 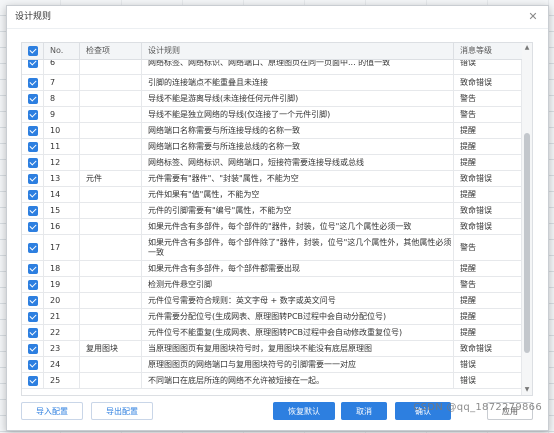 What do you see at coordinates (62, 114) in the screenshot?
I see `row-number: 9` at bounding box center [62, 114].